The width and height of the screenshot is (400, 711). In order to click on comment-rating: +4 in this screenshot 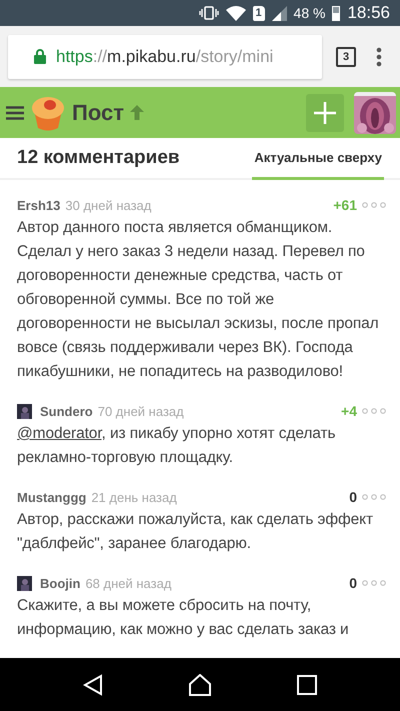, I will do `click(349, 411)`.